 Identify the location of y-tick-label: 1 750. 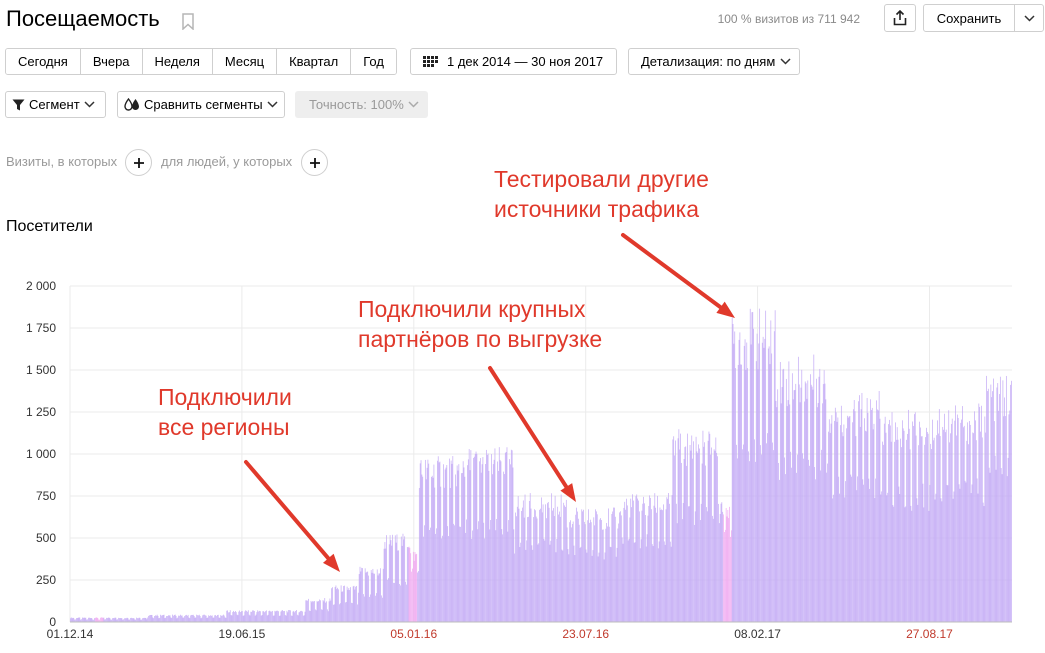
(41, 328).